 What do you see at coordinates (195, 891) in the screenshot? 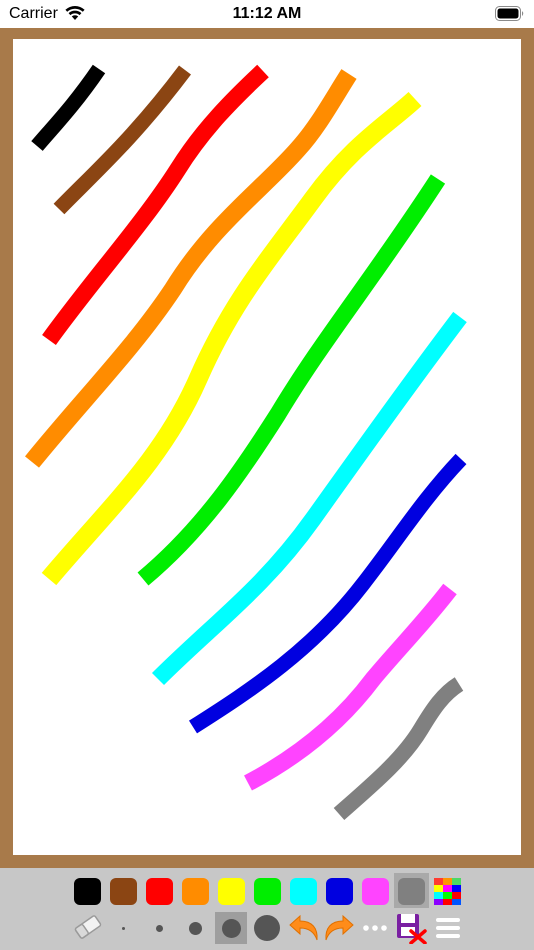
I see `swatch-orange` at bounding box center [195, 891].